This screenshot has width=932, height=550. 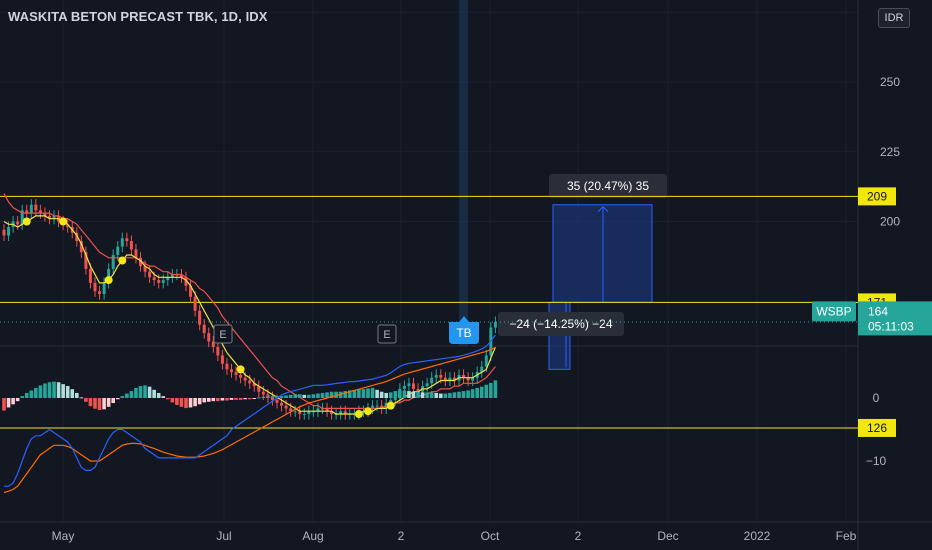 I want to click on last-price-value: 164, so click(x=878, y=311).